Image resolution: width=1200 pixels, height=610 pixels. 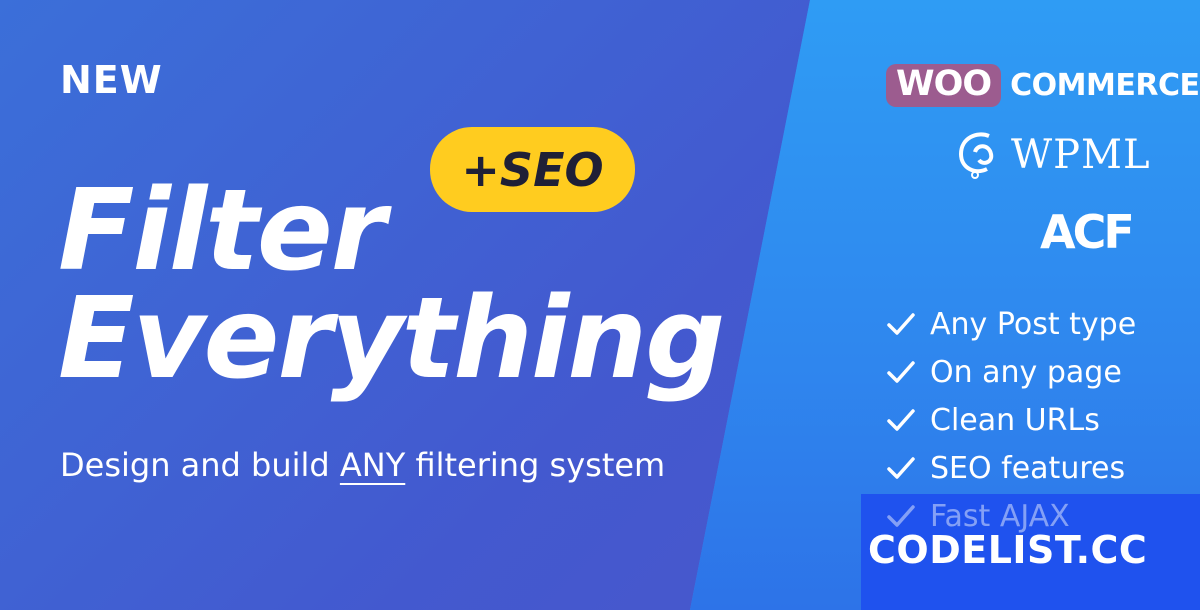 I want to click on seo-badge: +SEO, so click(x=532, y=169).